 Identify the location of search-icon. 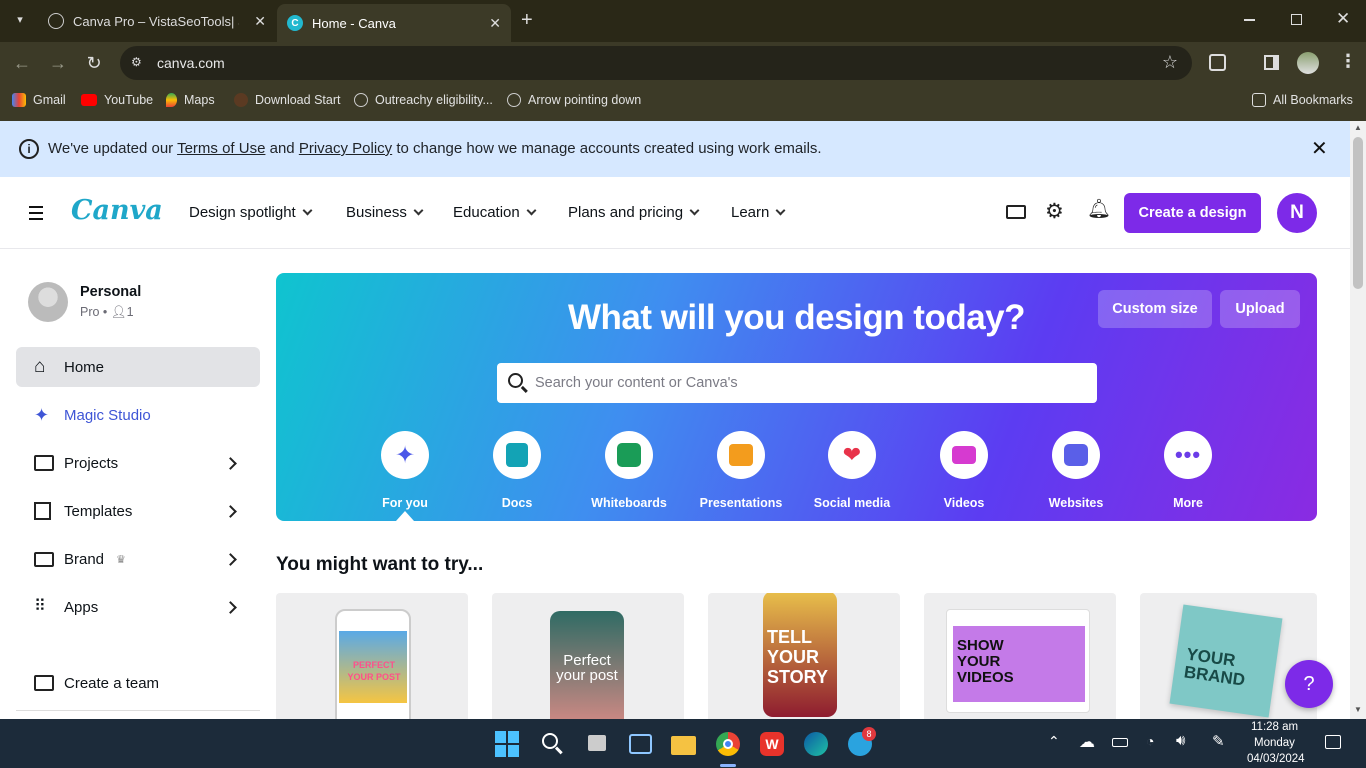
(553, 744).